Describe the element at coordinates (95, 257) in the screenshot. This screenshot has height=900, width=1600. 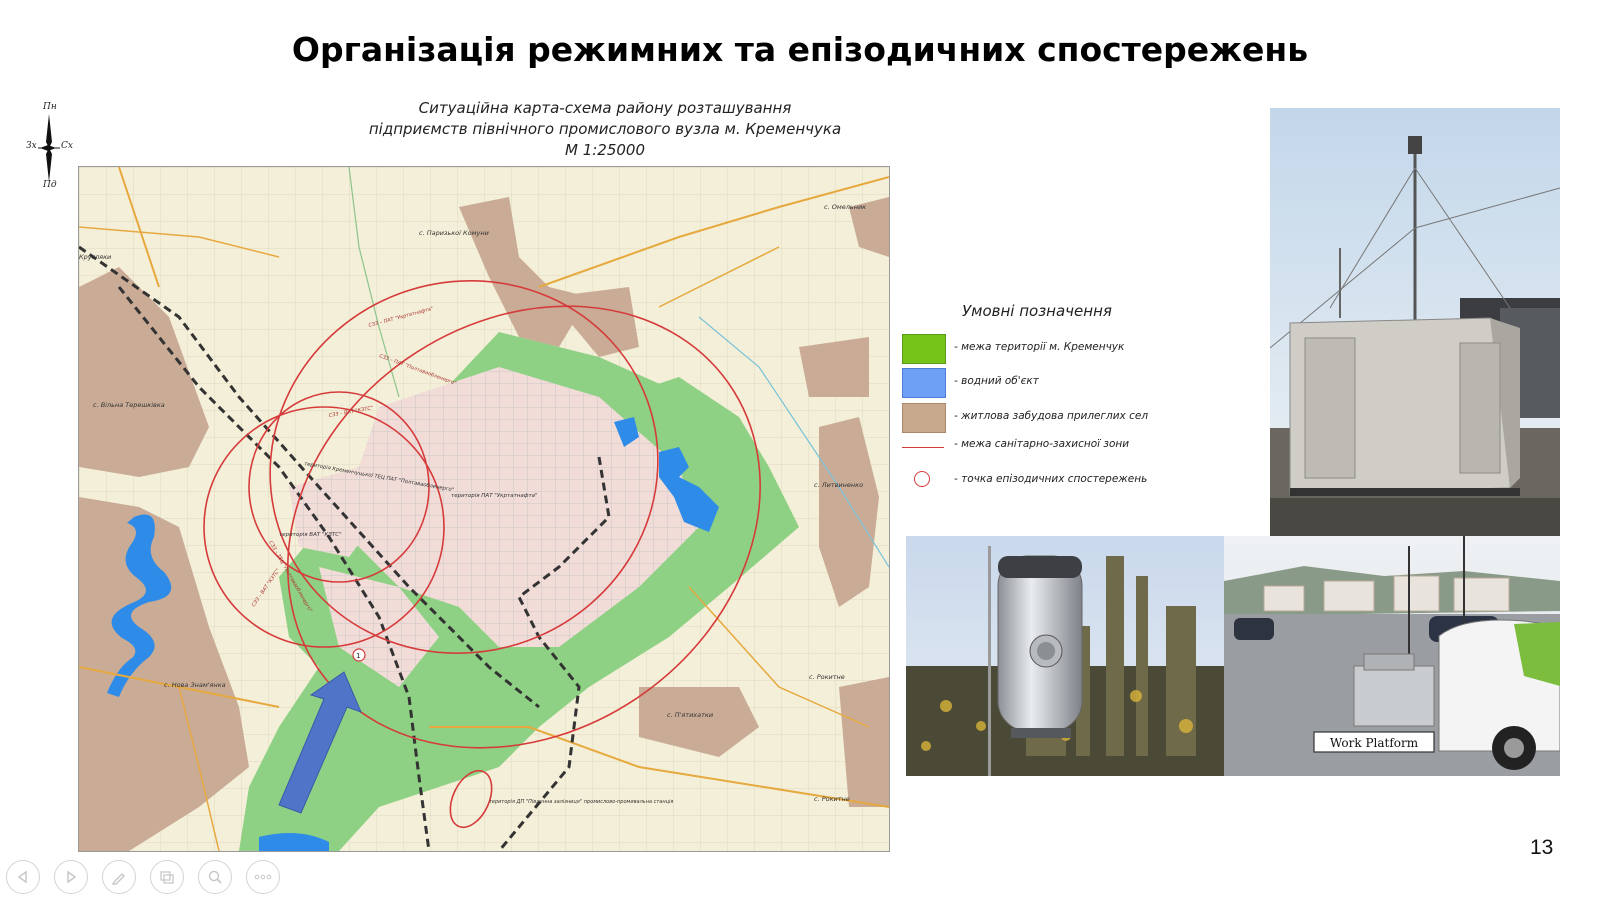
I see `label-kruhlyaky: Кругляки` at that location.